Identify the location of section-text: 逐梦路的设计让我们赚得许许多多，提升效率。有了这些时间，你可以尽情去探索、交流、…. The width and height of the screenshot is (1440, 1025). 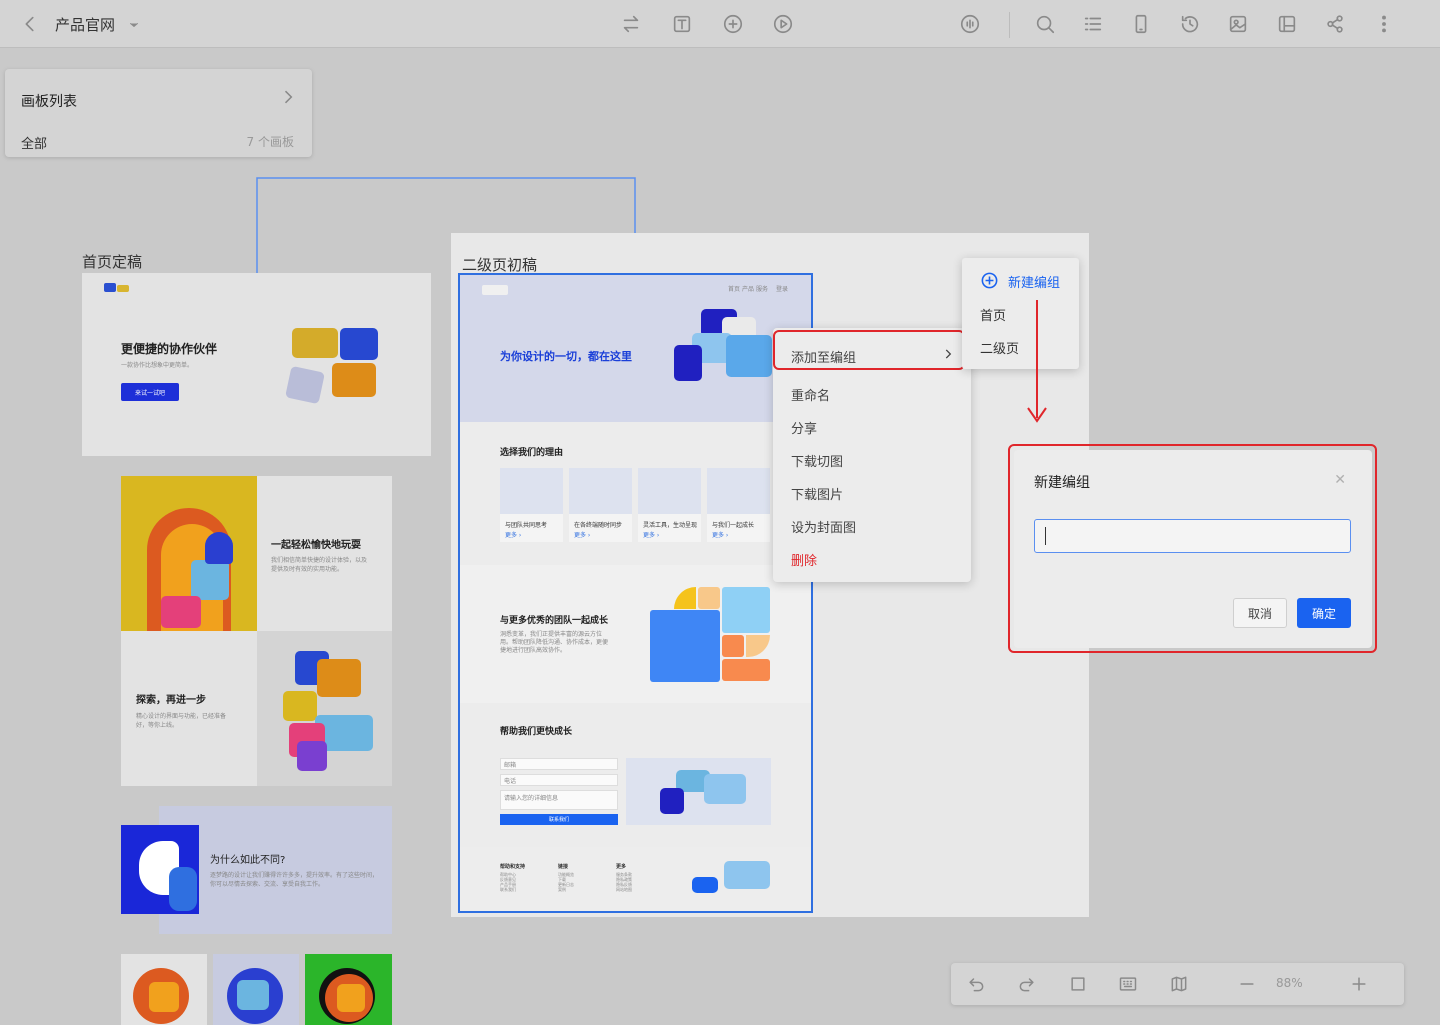
(294, 880).